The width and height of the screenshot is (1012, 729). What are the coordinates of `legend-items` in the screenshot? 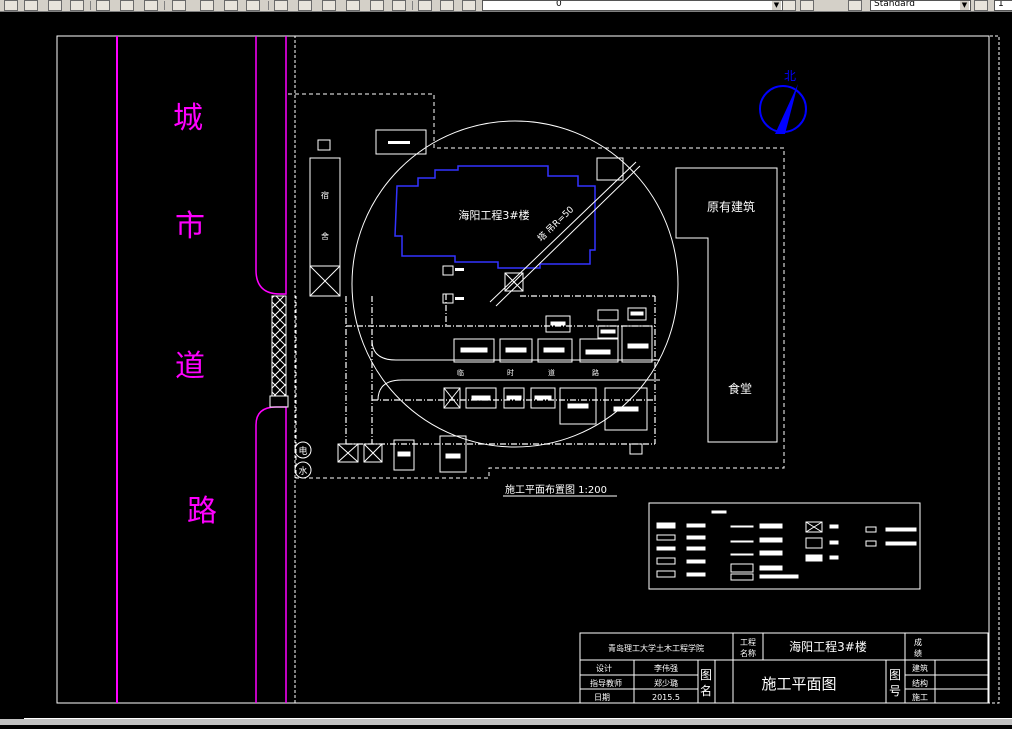 It's located at (786, 545).